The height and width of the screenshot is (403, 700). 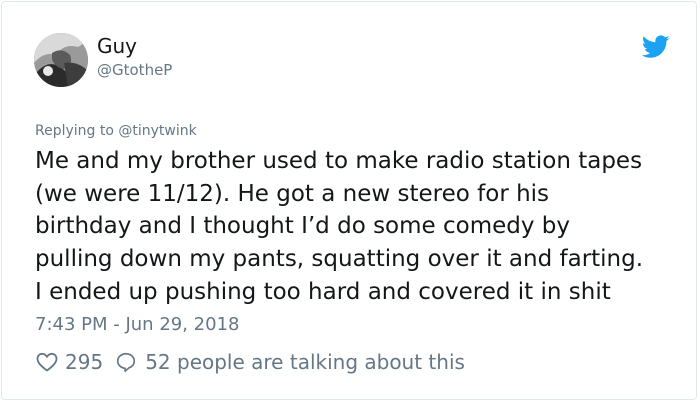 I want to click on author-name: Guy, so click(x=117, y=46).